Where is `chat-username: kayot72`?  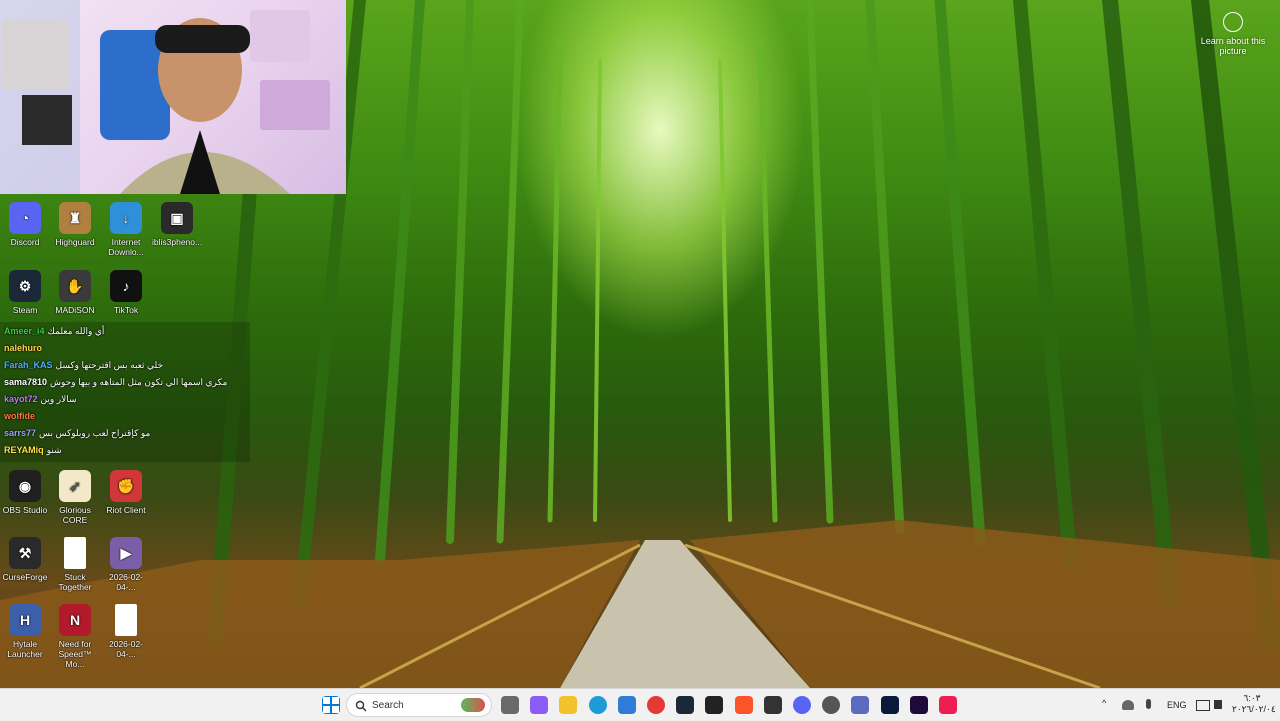
chat-username: kayot72 is located at coordinates (21, 399).